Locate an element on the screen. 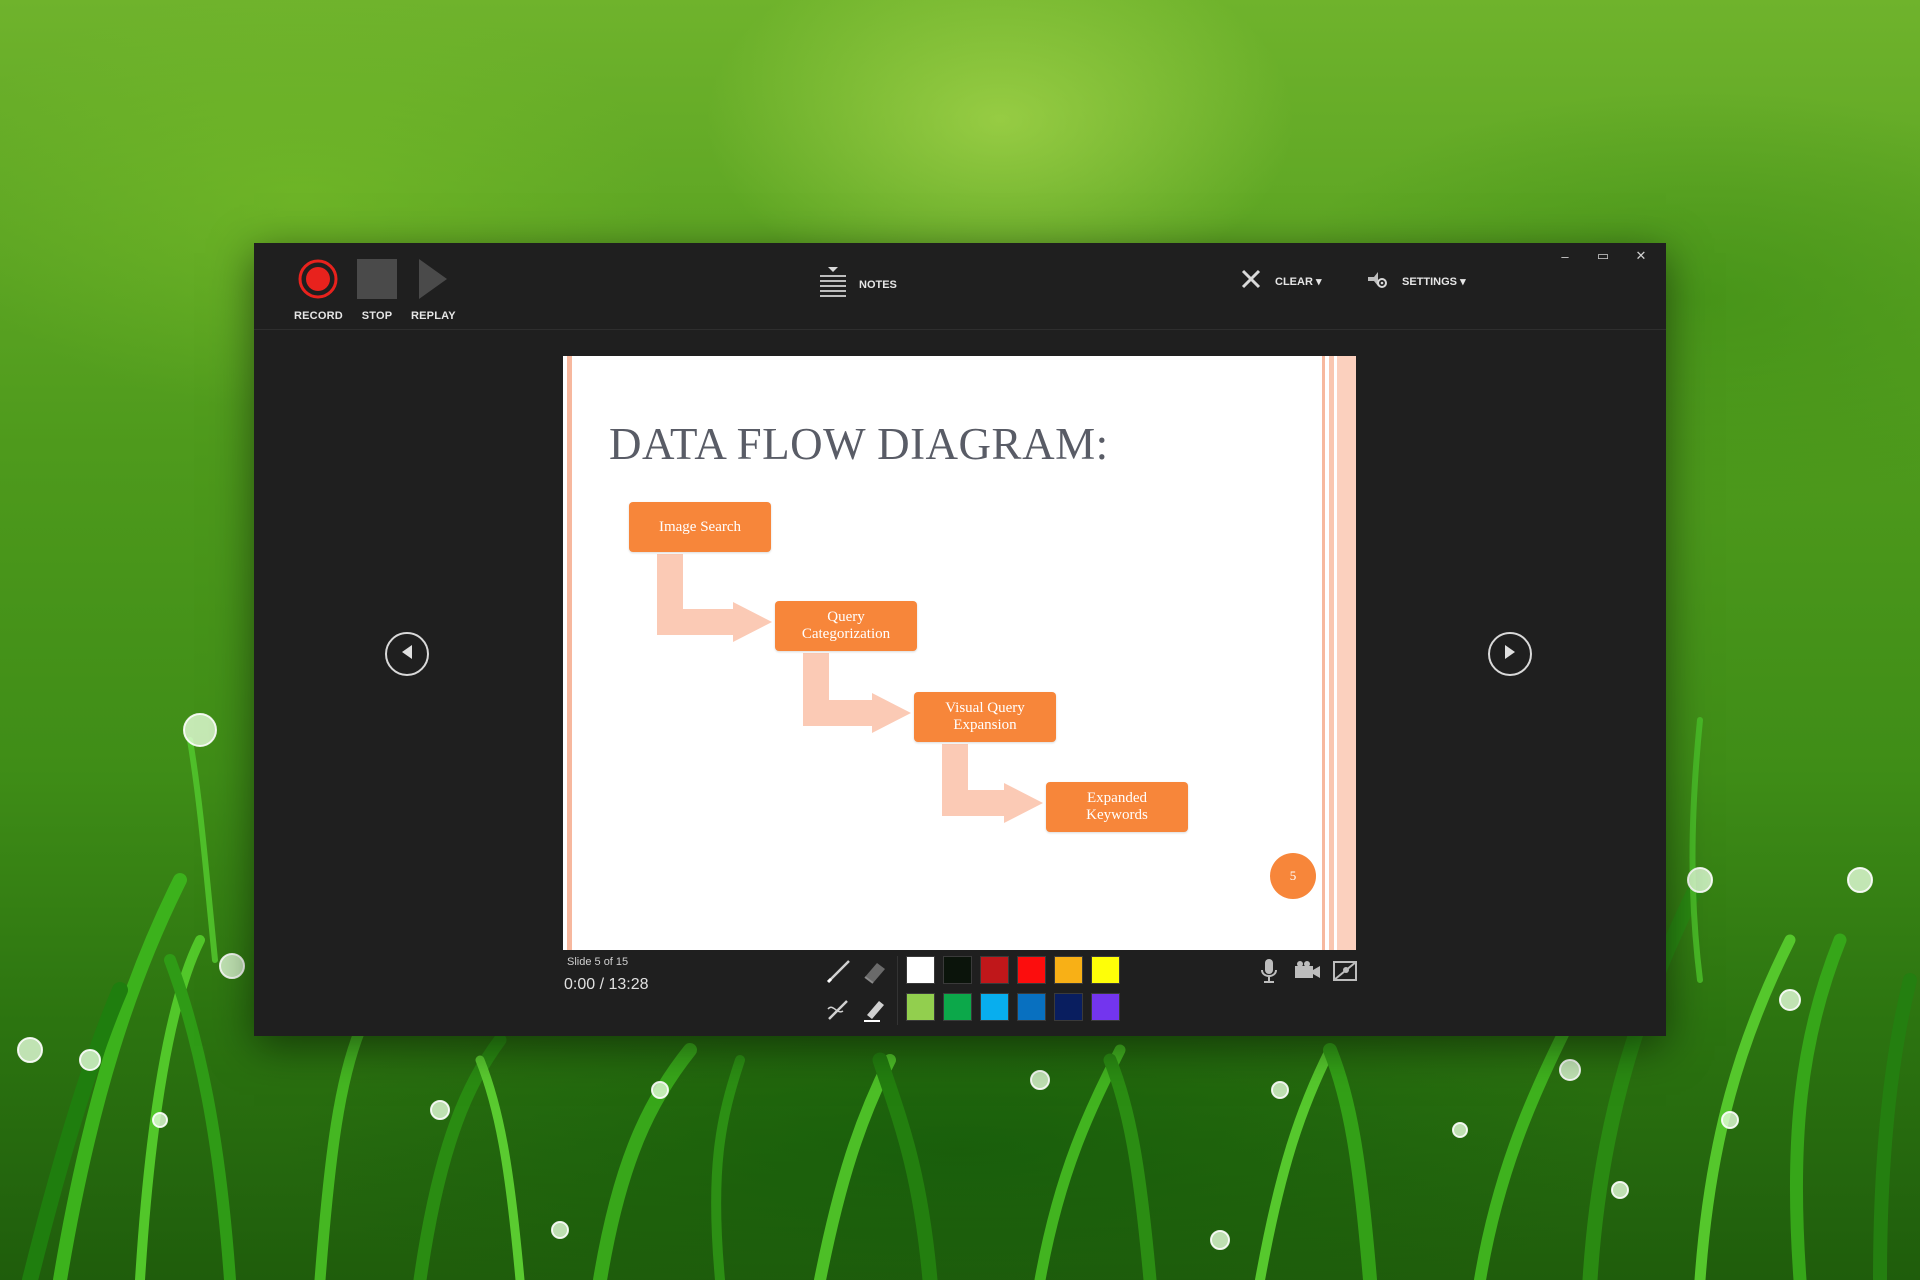 This screenshot has height=1280, width=1920. camera-preview-button is located at coordinates (1345, 973).